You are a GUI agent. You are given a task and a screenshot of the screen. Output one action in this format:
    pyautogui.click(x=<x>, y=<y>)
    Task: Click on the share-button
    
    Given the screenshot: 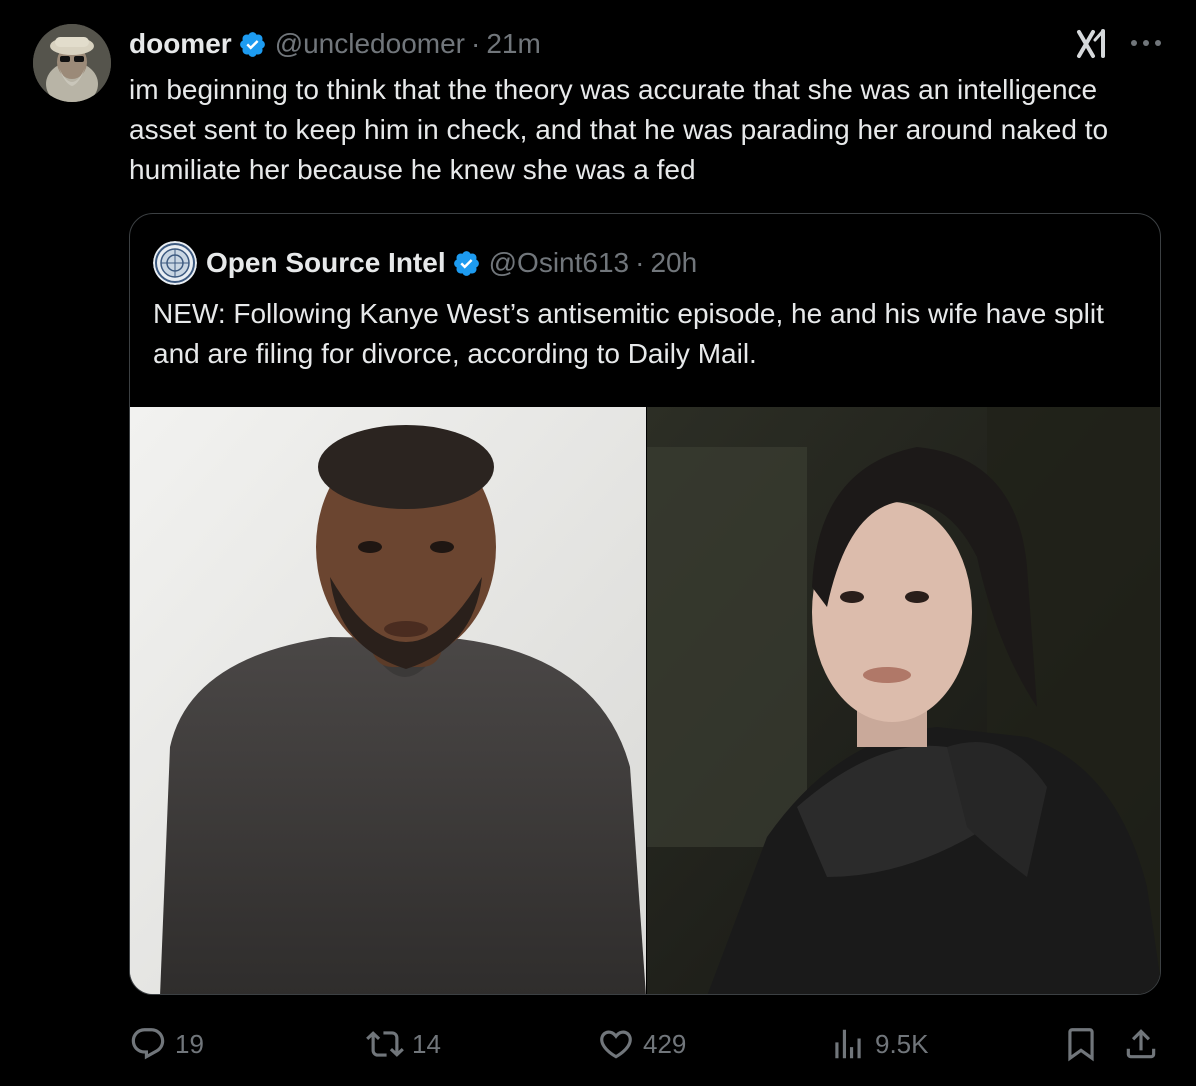 What is the action you would take?
    pyautogui.click(x=1145, y=1044)
    